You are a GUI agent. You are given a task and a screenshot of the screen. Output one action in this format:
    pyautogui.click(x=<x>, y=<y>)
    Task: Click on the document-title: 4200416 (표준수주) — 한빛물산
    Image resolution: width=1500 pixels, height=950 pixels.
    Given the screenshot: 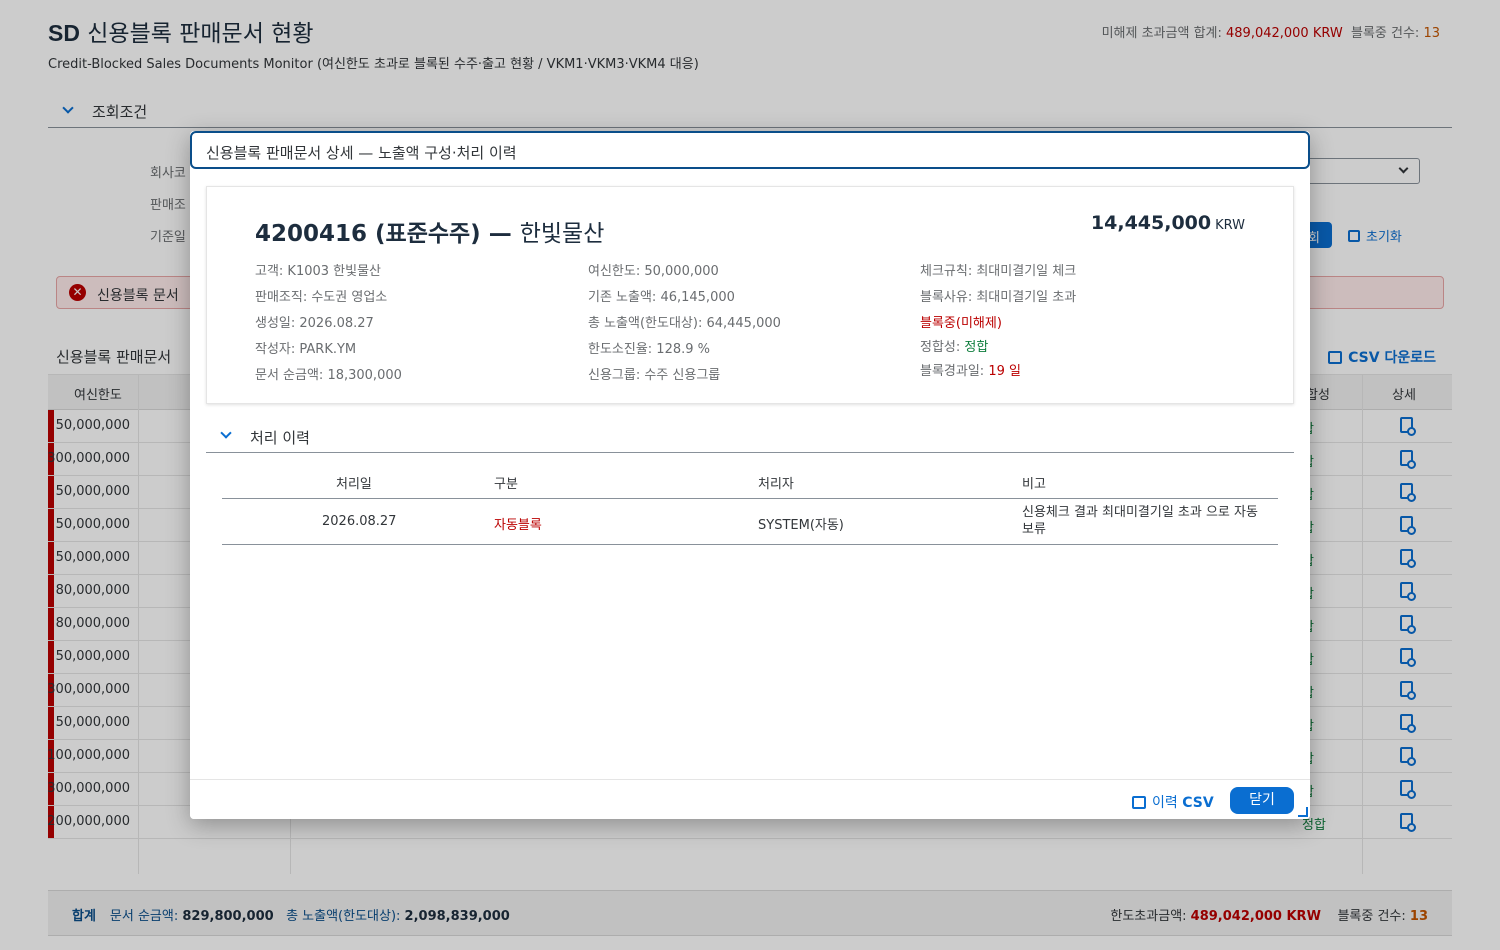 What is the action you would take?
    pyautogui.click(x=429, y=231)
    